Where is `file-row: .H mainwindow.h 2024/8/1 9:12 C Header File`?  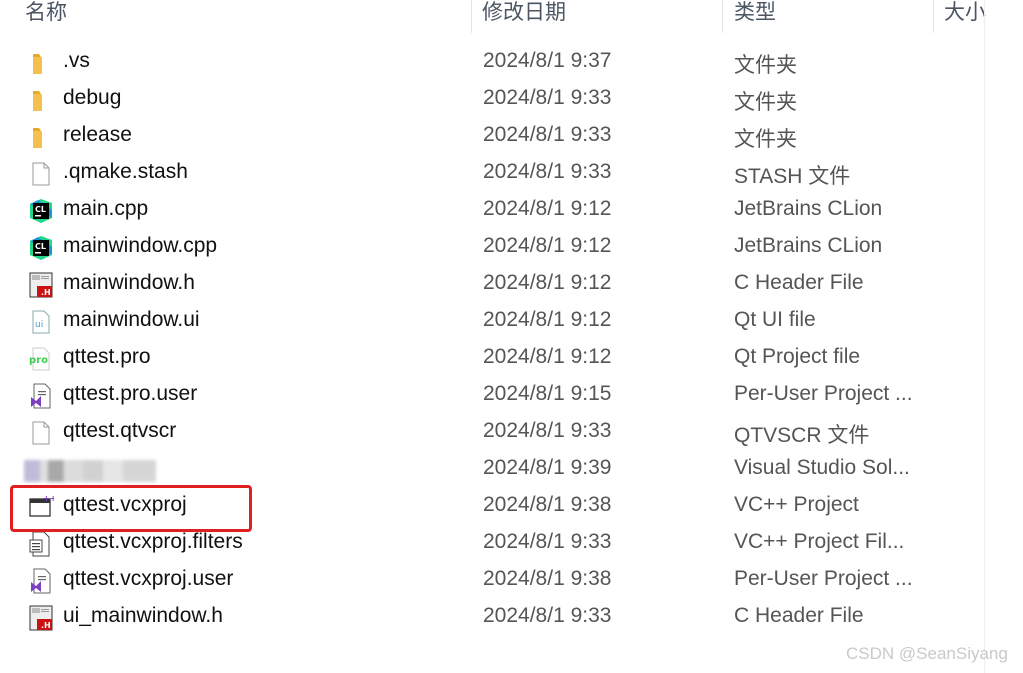 file-row: .H mainwindow.h 2024/8/1 9:12 C Header File is located at coordinates (492, 284).